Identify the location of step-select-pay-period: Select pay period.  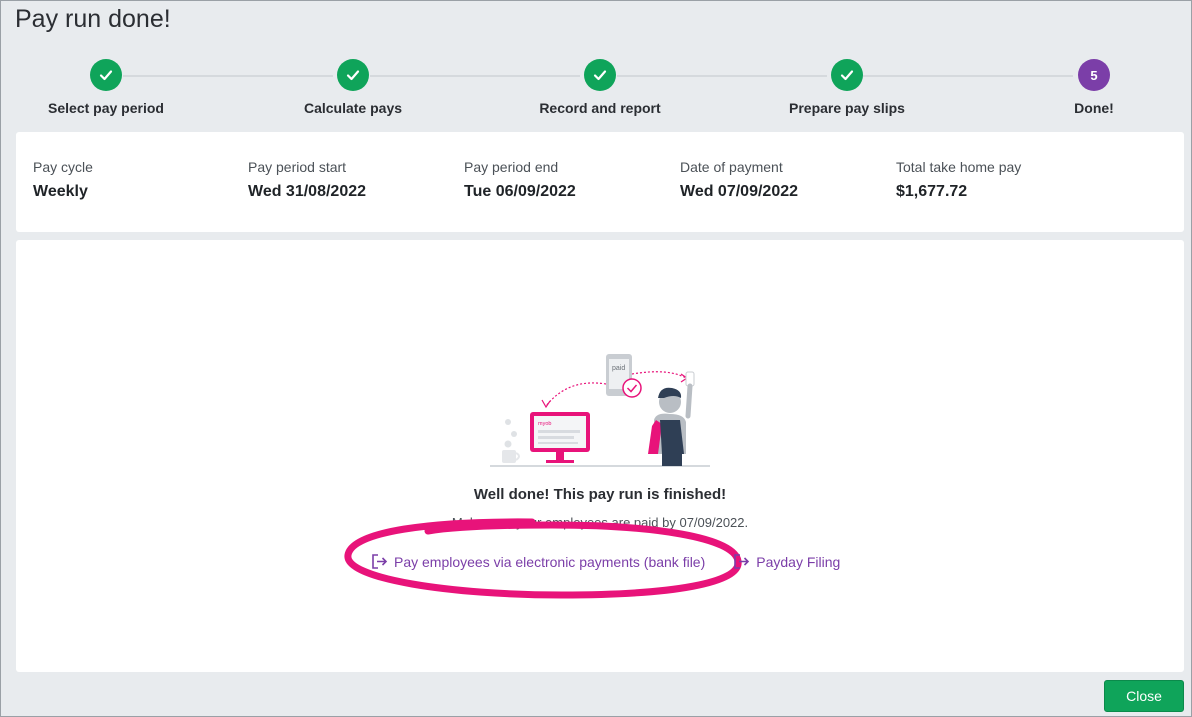
(106, 87).